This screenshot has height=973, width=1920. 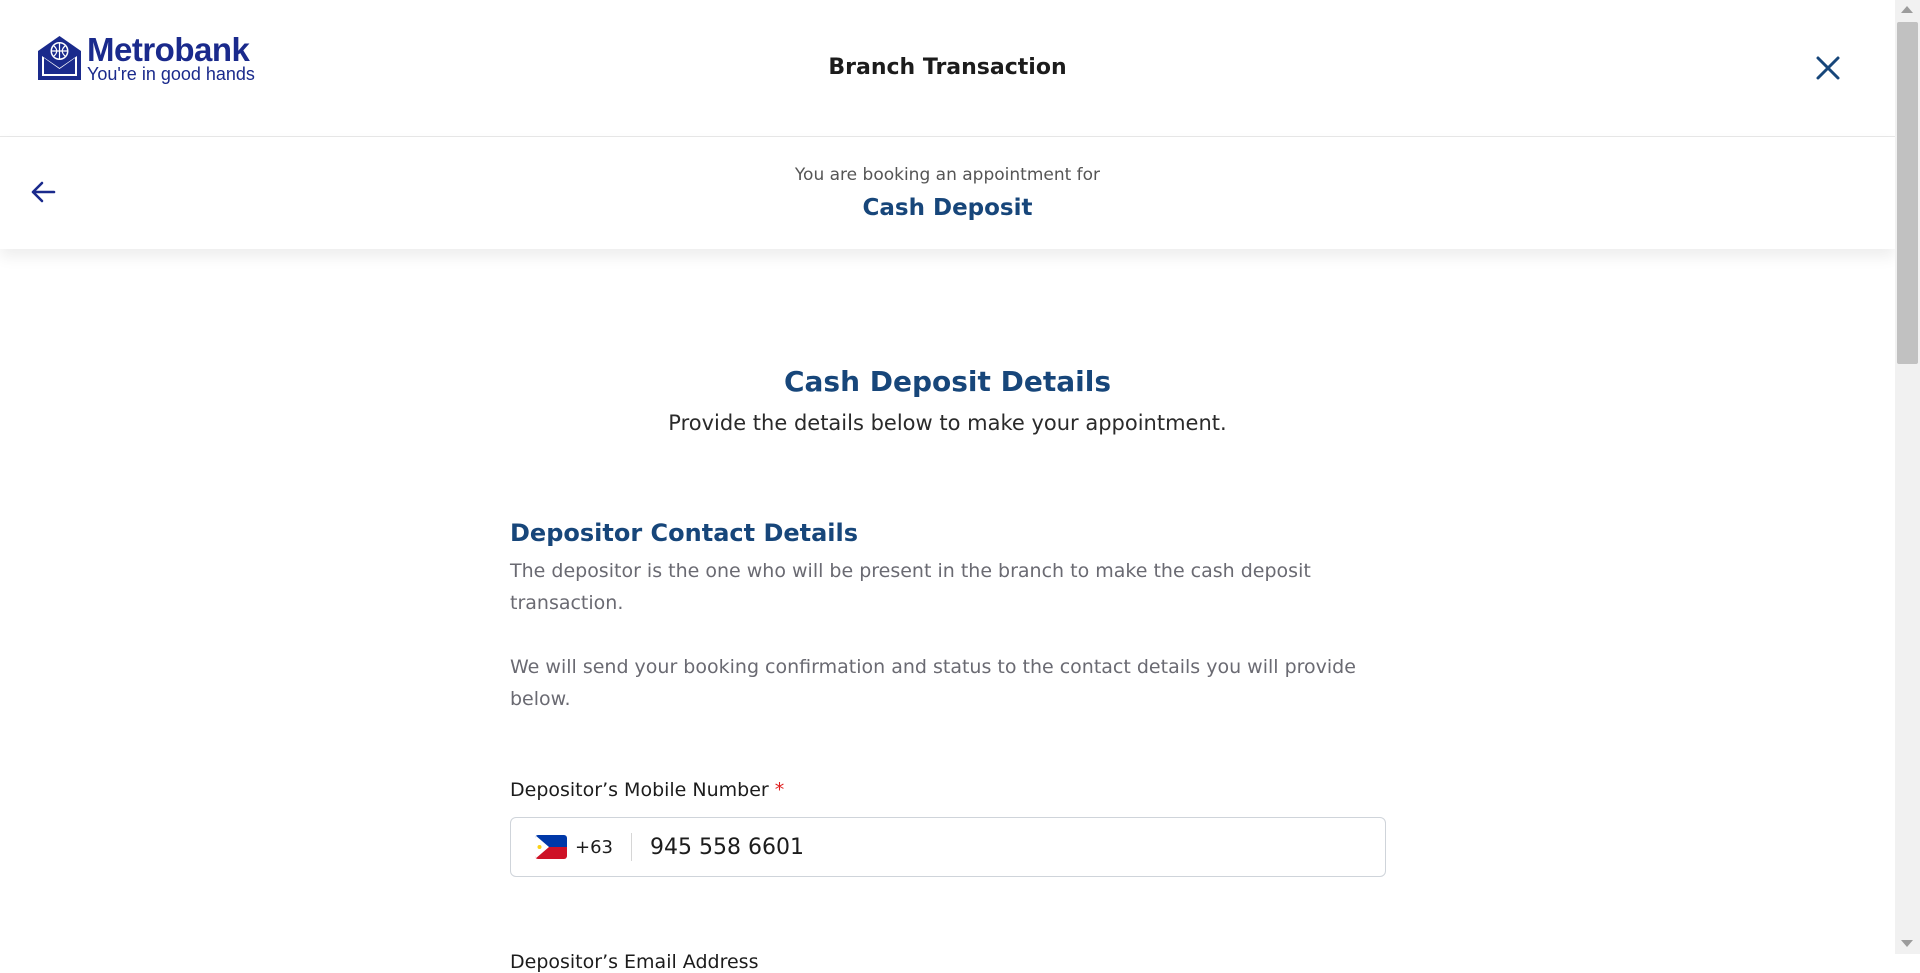 What do you see at coordinates (594, 847) in the screenshot?
I see `country-code: +63` at bounding box center [594, 847].